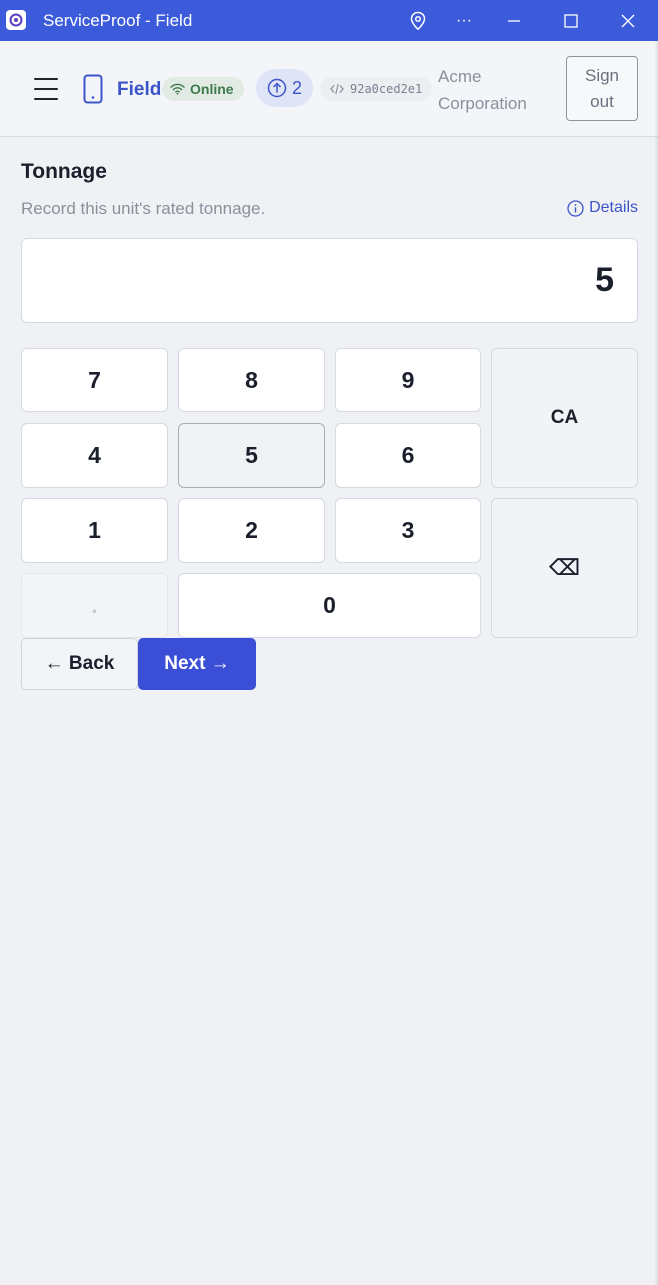 The image size is (658, 1285). I want to click on value-display: 5, so click(329, 280).